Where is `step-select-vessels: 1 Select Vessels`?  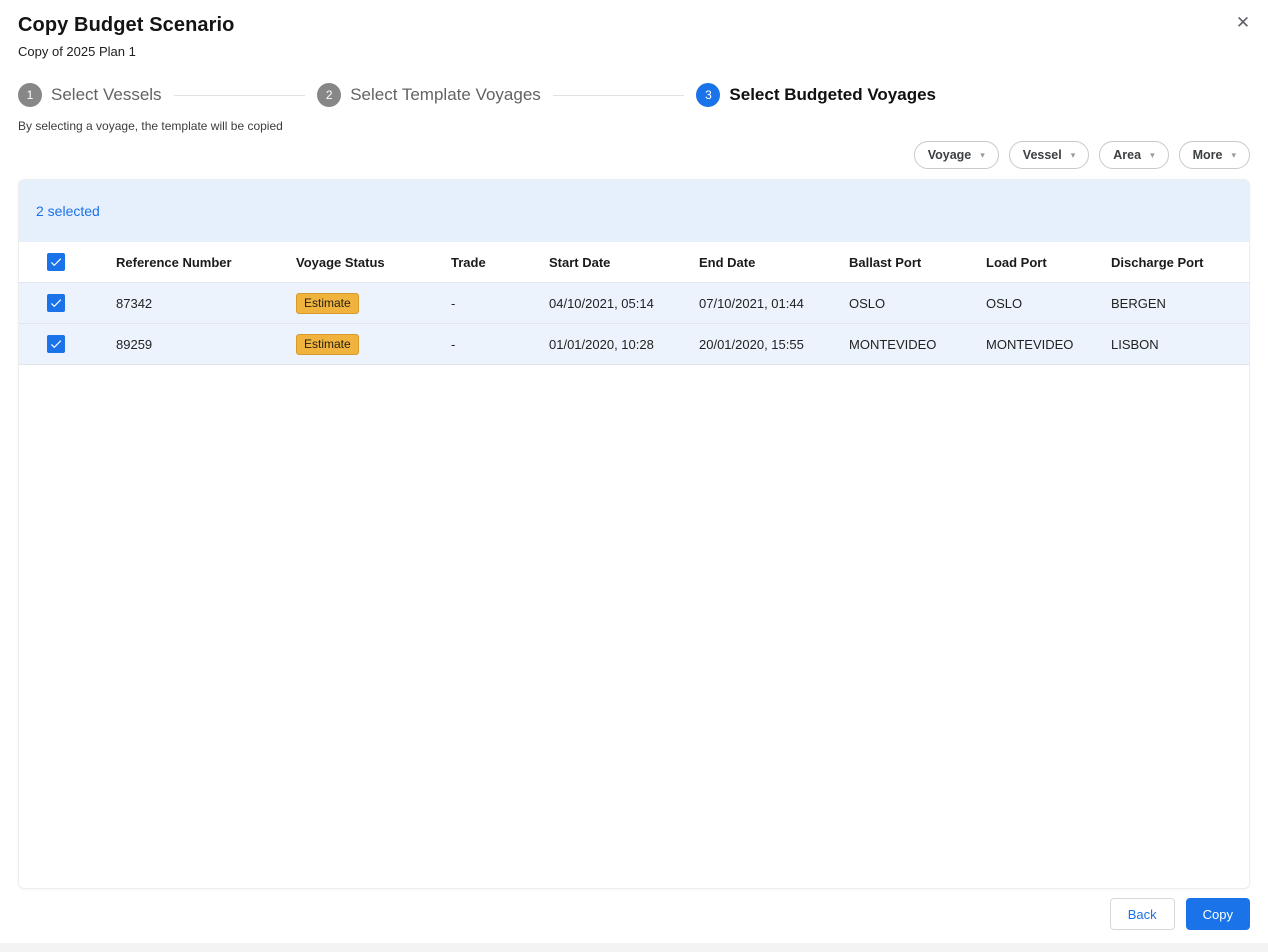 step-select-vessels: 1 Select Vessels is located at coordinates (90, 95).